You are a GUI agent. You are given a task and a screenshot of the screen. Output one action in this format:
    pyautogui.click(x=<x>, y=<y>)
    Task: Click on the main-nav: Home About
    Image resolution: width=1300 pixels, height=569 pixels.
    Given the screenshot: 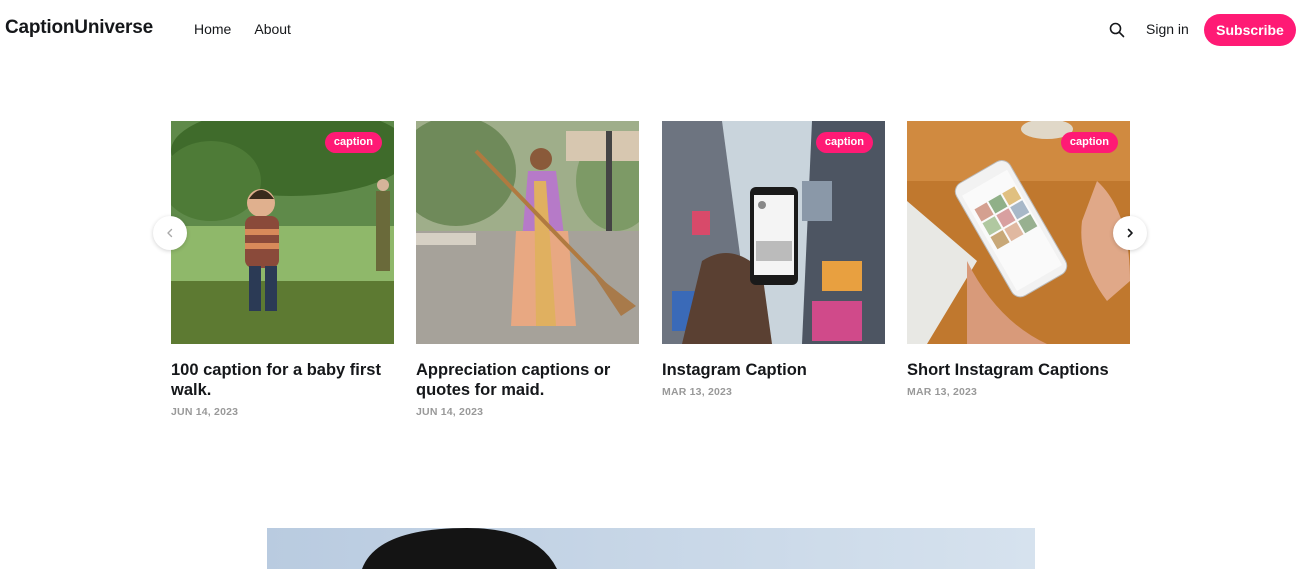 What is the action you would take?
    pyautogui.click(x=242, y=29)
    